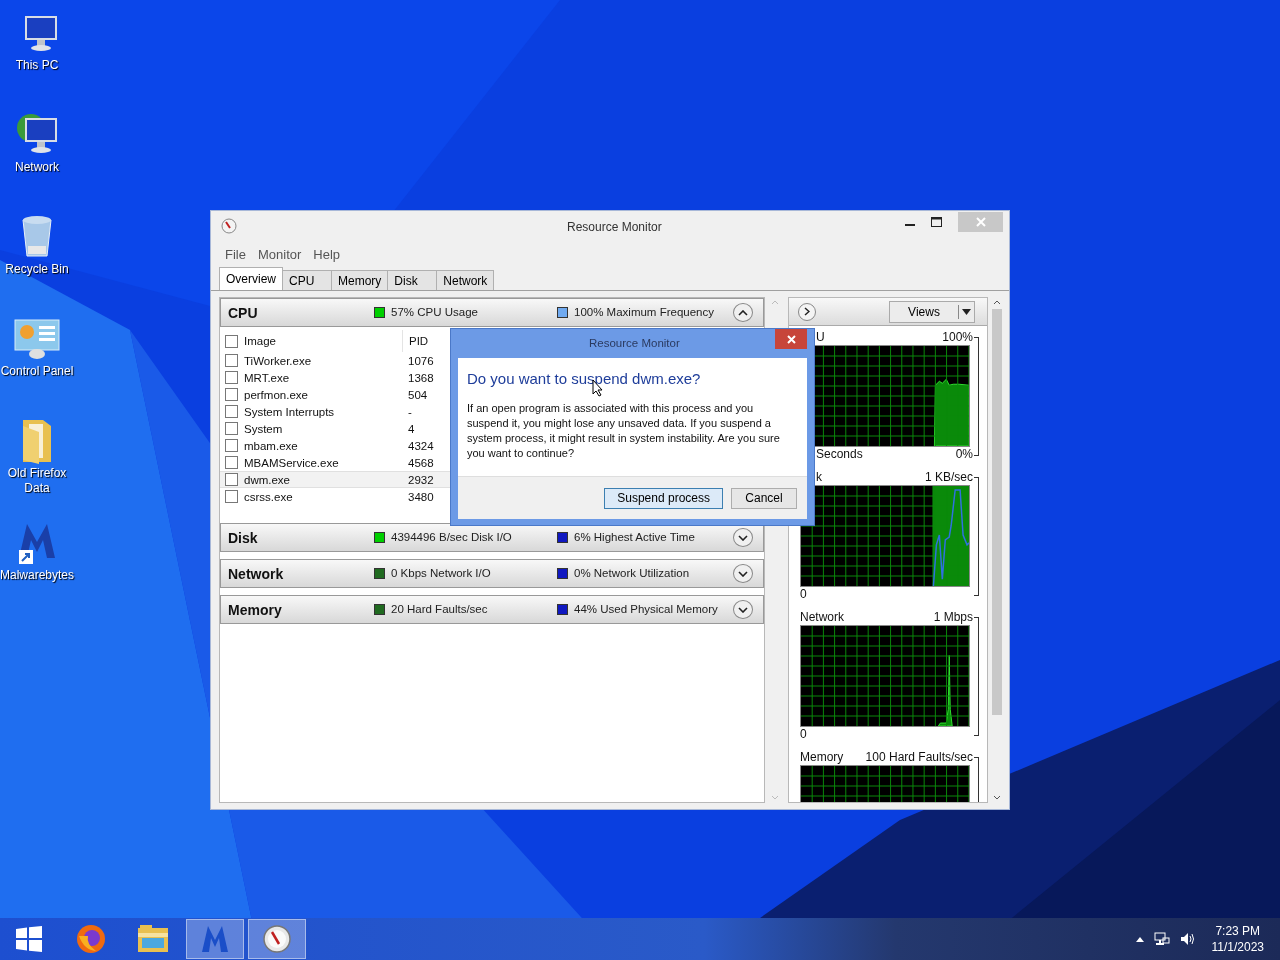 The image size is (1280, 960). Describe the element at coordinates (410, 411) in the screenshot. I see `table-cell: -` at that location.